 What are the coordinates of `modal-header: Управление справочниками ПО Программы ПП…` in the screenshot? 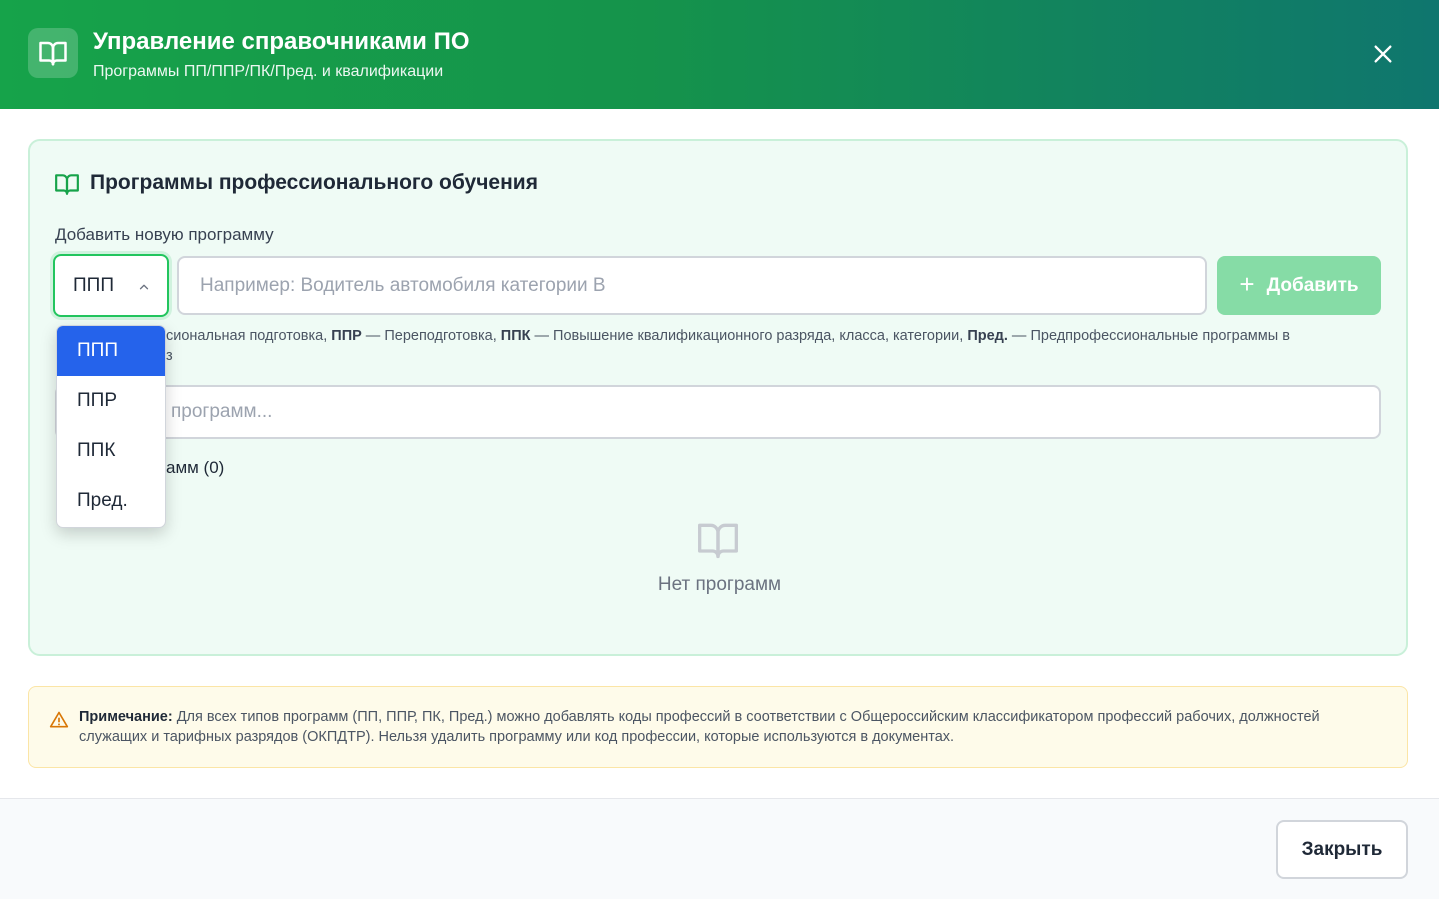 It's located at (719, 54).